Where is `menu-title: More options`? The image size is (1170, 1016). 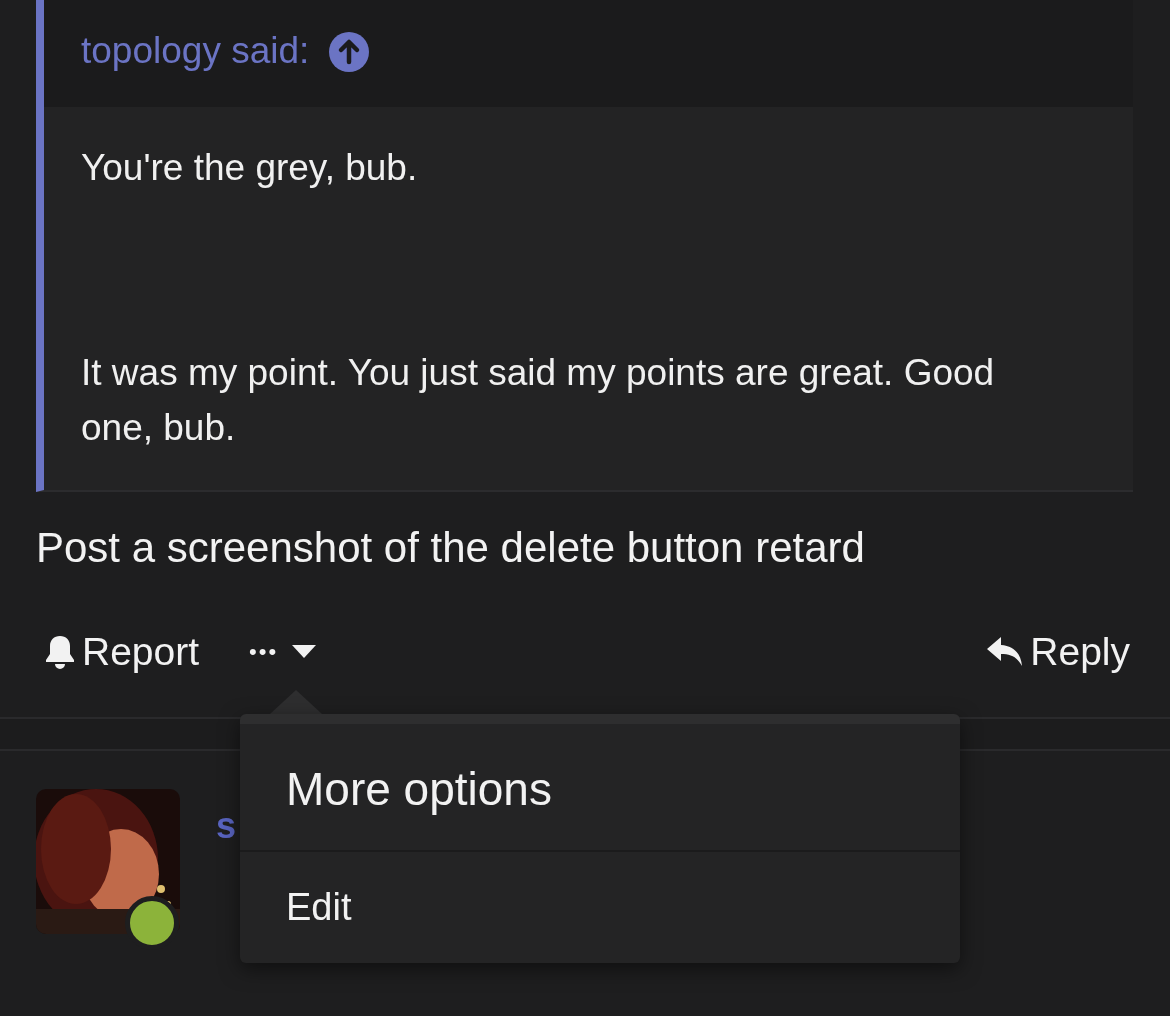
menu-title: More options is located at coordinates (600, 788).